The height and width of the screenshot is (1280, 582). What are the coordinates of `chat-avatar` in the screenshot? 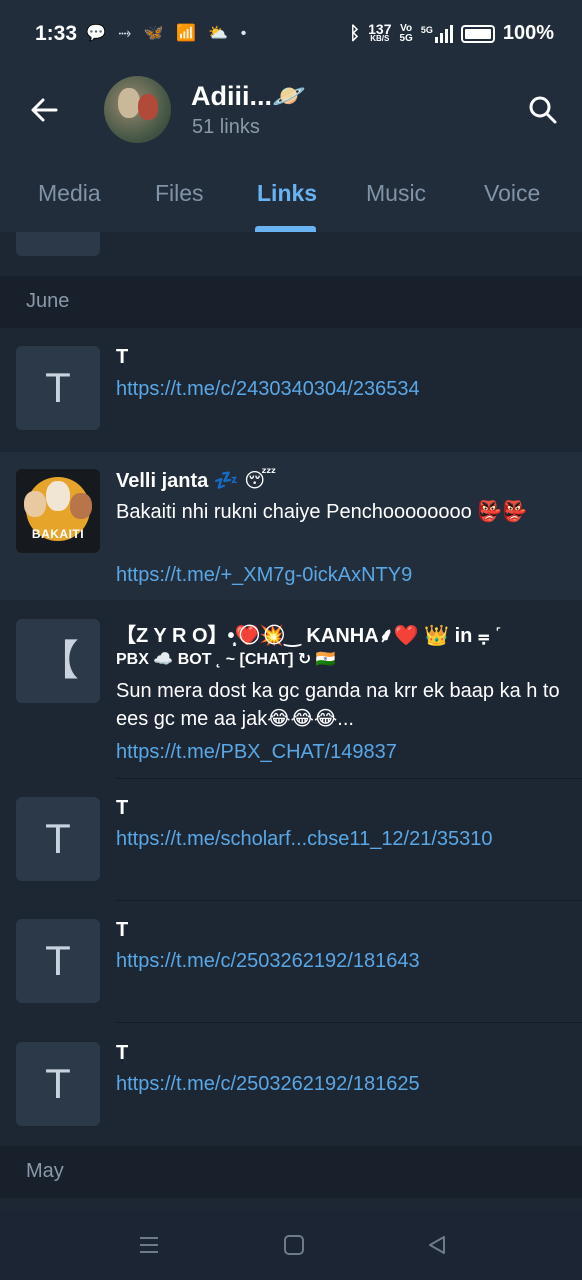 It's located at (137, 109).